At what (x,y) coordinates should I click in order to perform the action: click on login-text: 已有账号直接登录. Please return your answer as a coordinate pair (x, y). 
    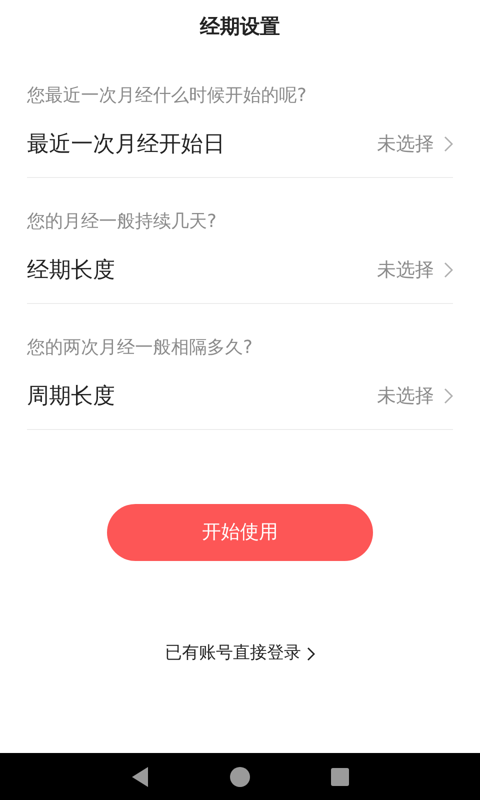
    Looking at the image, I should click on (233, 653).